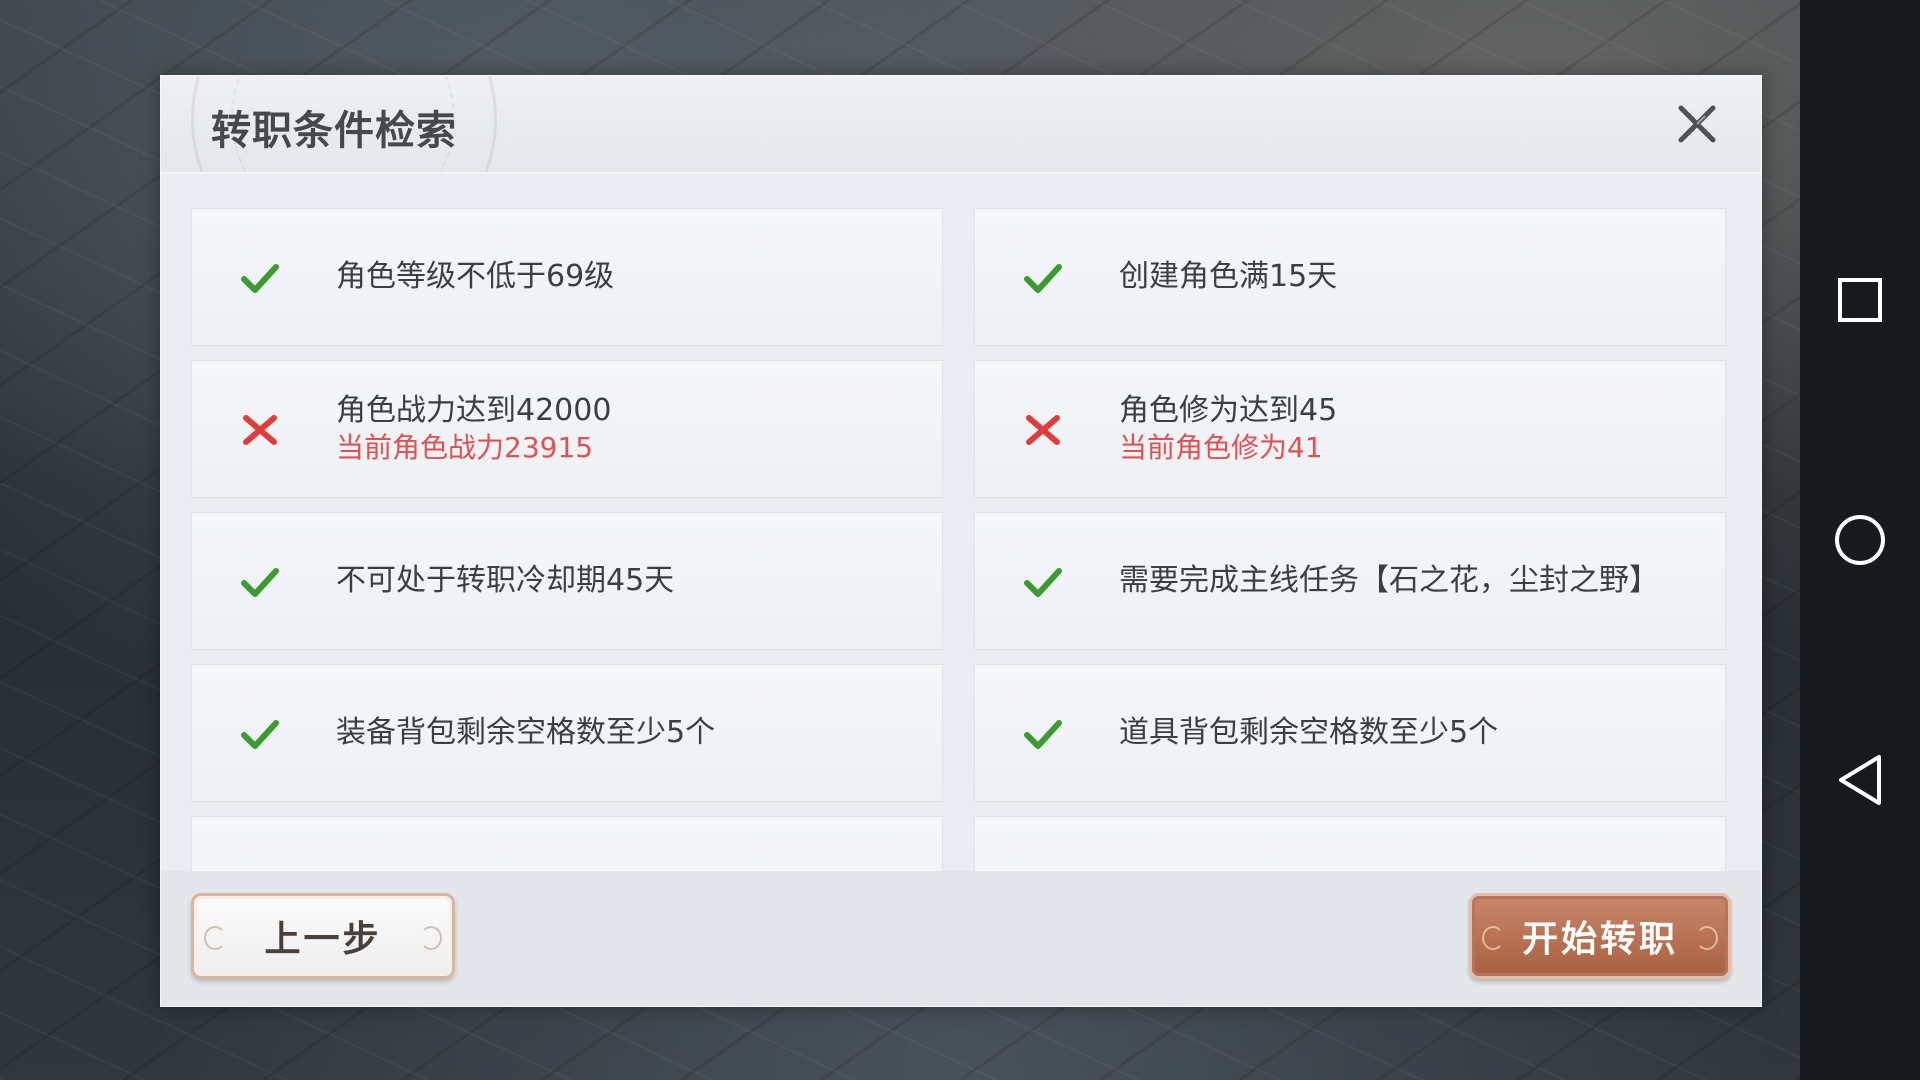  I want to click on condition-item: 需要完成主线任务【石之花，尘封之野】, so click(1350, 581).